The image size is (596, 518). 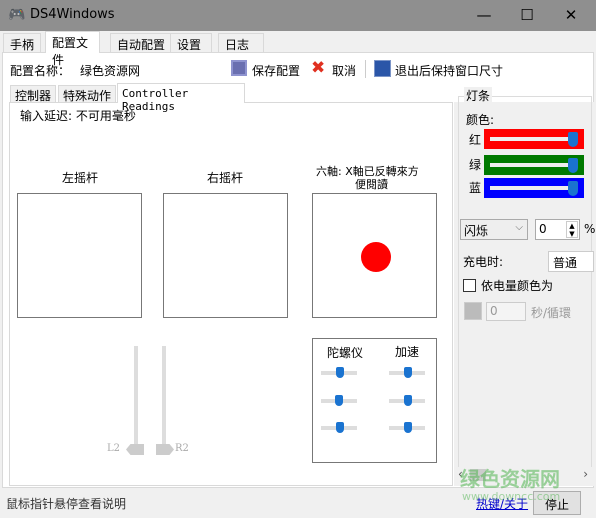 What do you see at coordinates (344, 70) in the screenshot?
I see `cancel-button: 取消` at bounding box center [344, 70].